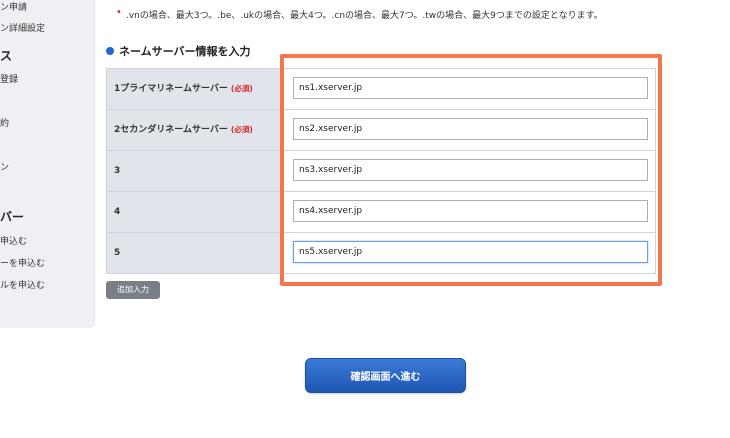  What do you see at coordinates (47, 164) in the screenshot?
I see `sidebar: ン申請 ン詳細設定 ス 登録 約 ン バー 申込む ーを申込む ルを申込む` at bounding box center [47, 164].